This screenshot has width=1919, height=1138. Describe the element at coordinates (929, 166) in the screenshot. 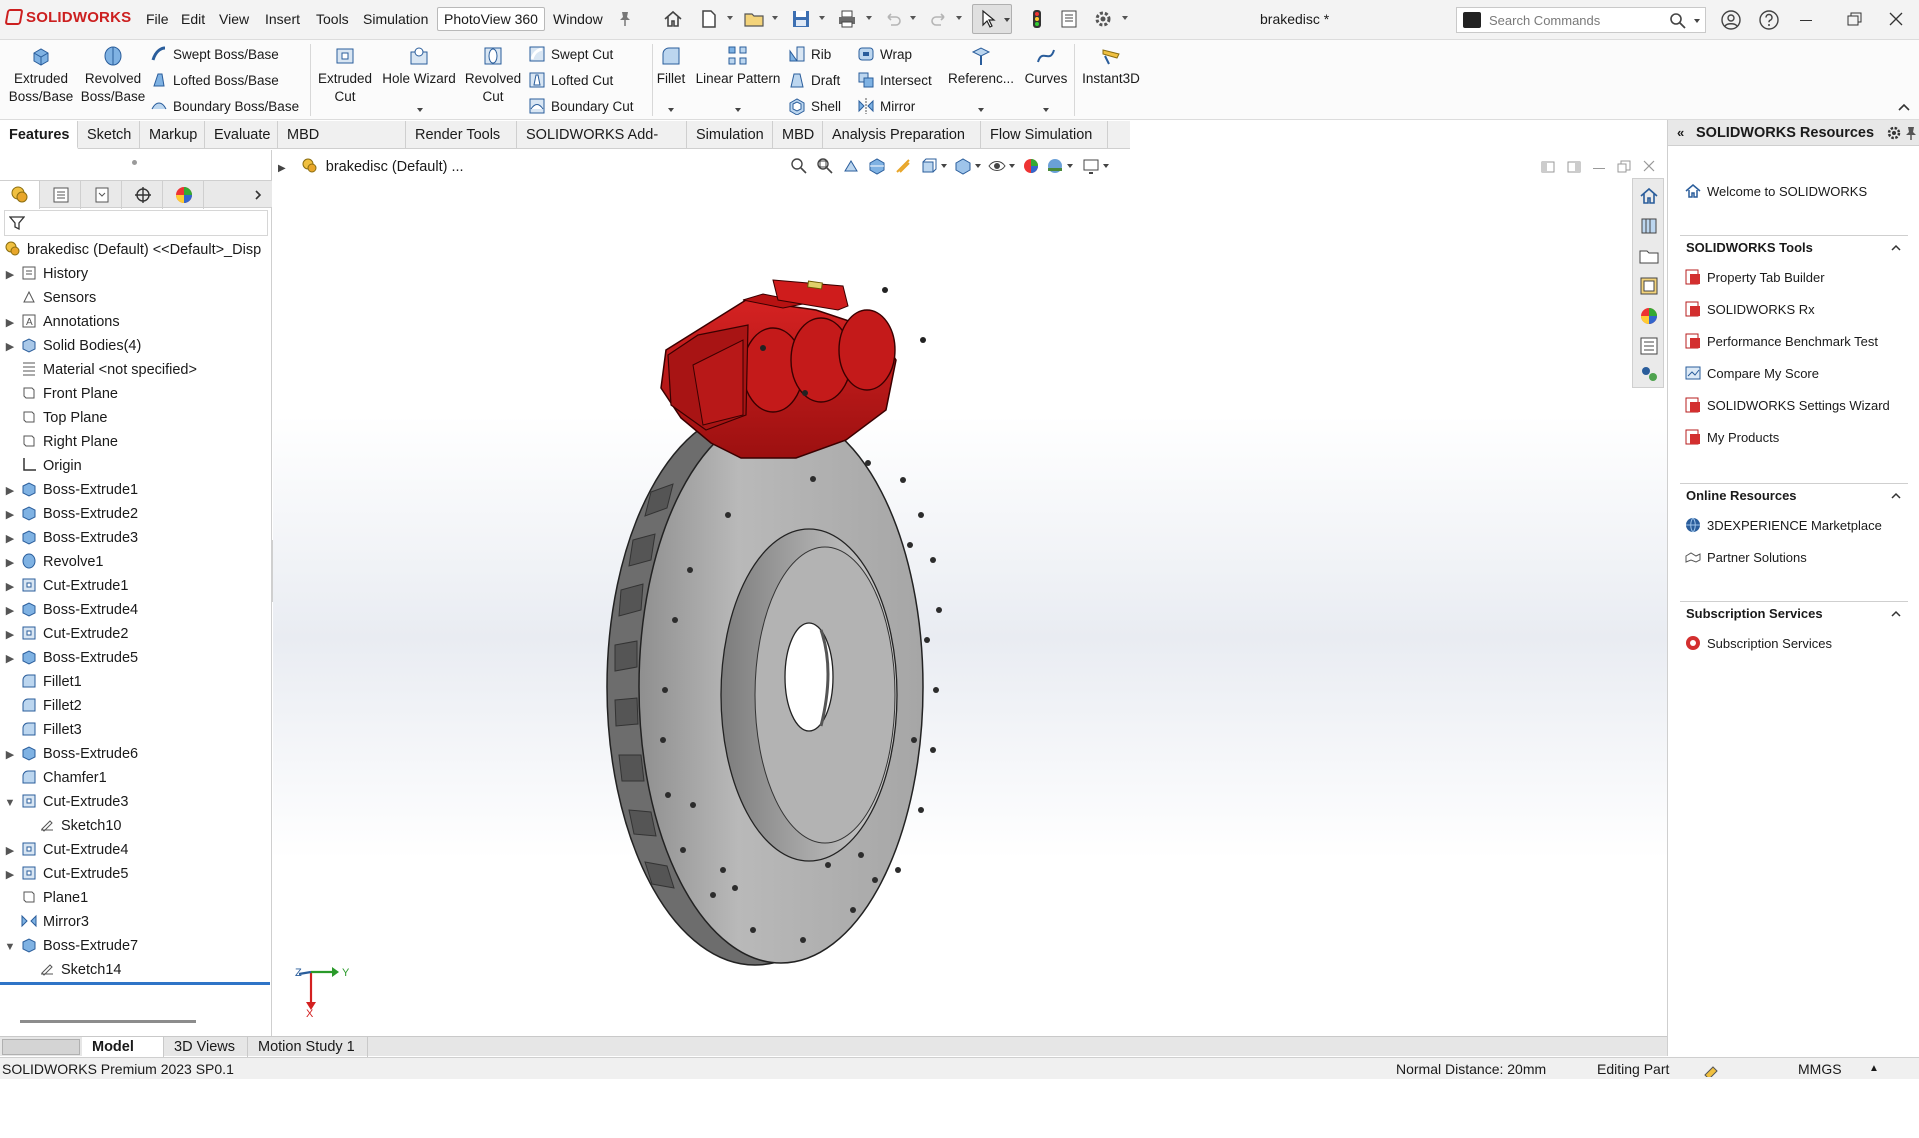

I see `view-orientation-icon` at that location.